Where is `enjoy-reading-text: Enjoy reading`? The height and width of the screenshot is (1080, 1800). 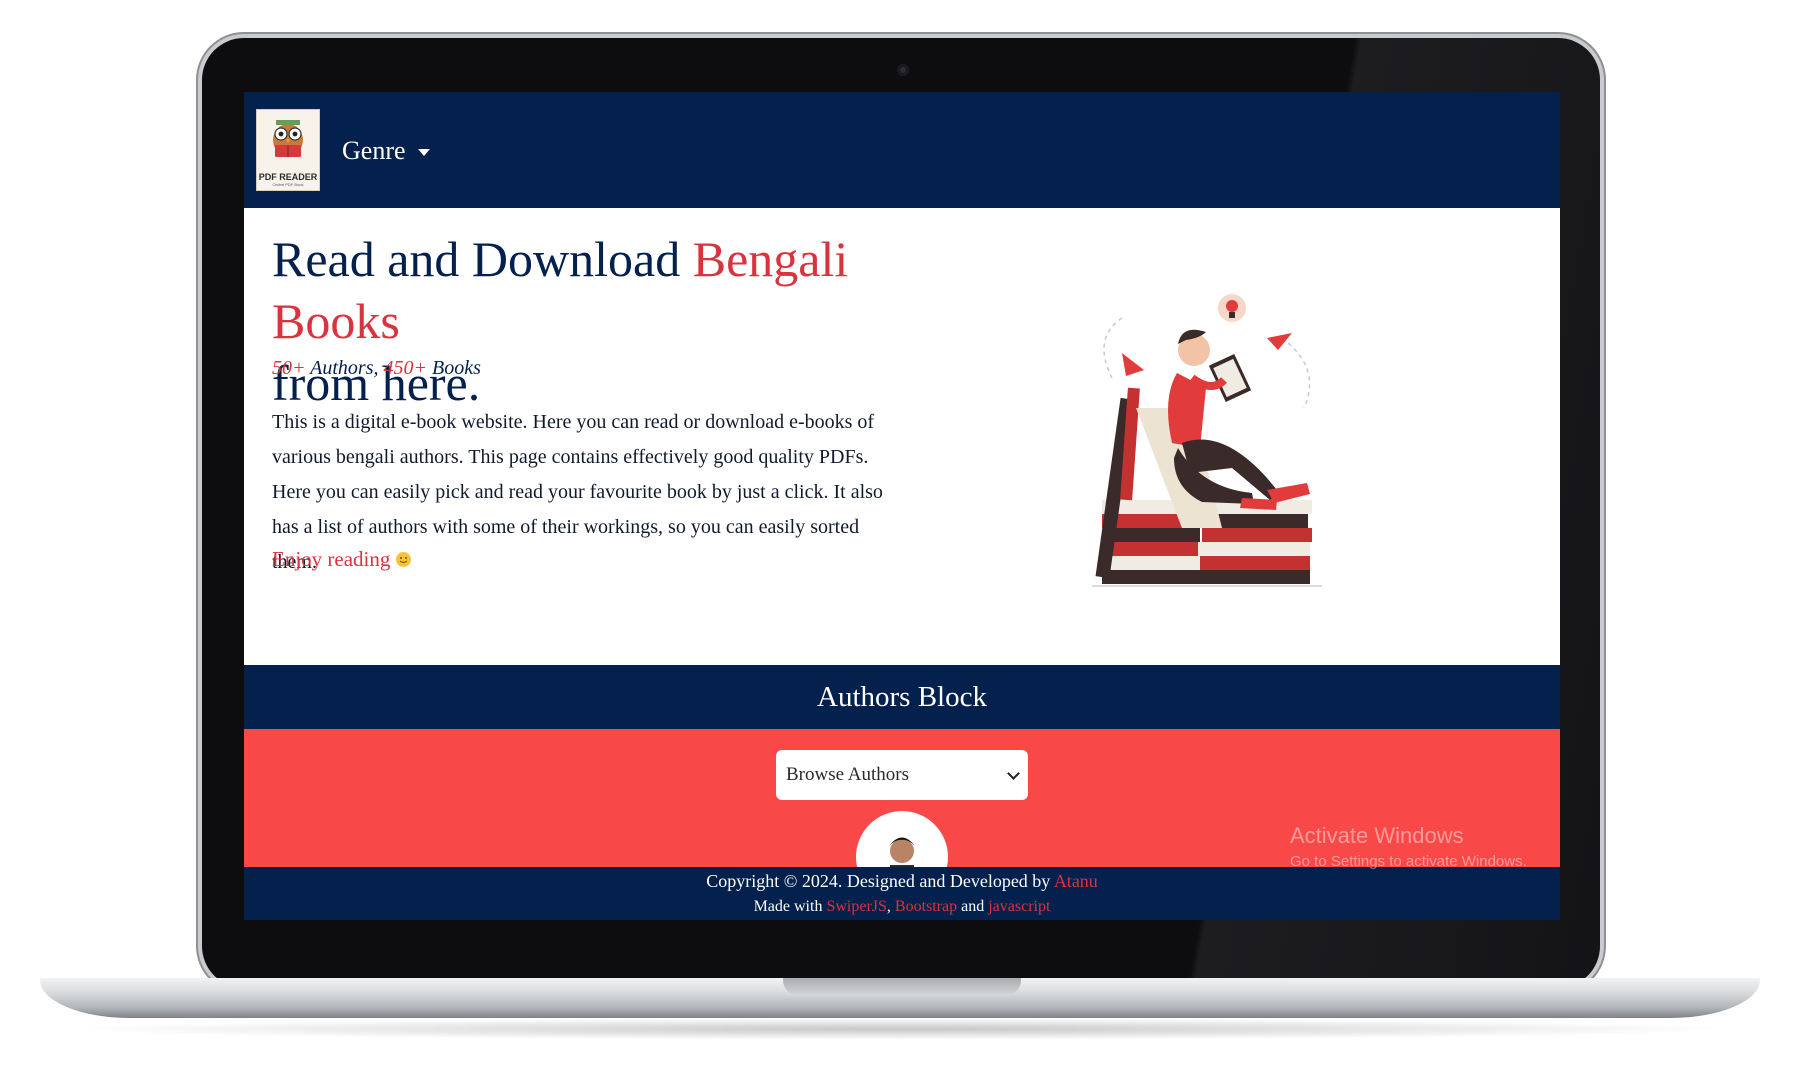
enjoy-reading-text: Enjoy reading is located at coordinates (331, 559).